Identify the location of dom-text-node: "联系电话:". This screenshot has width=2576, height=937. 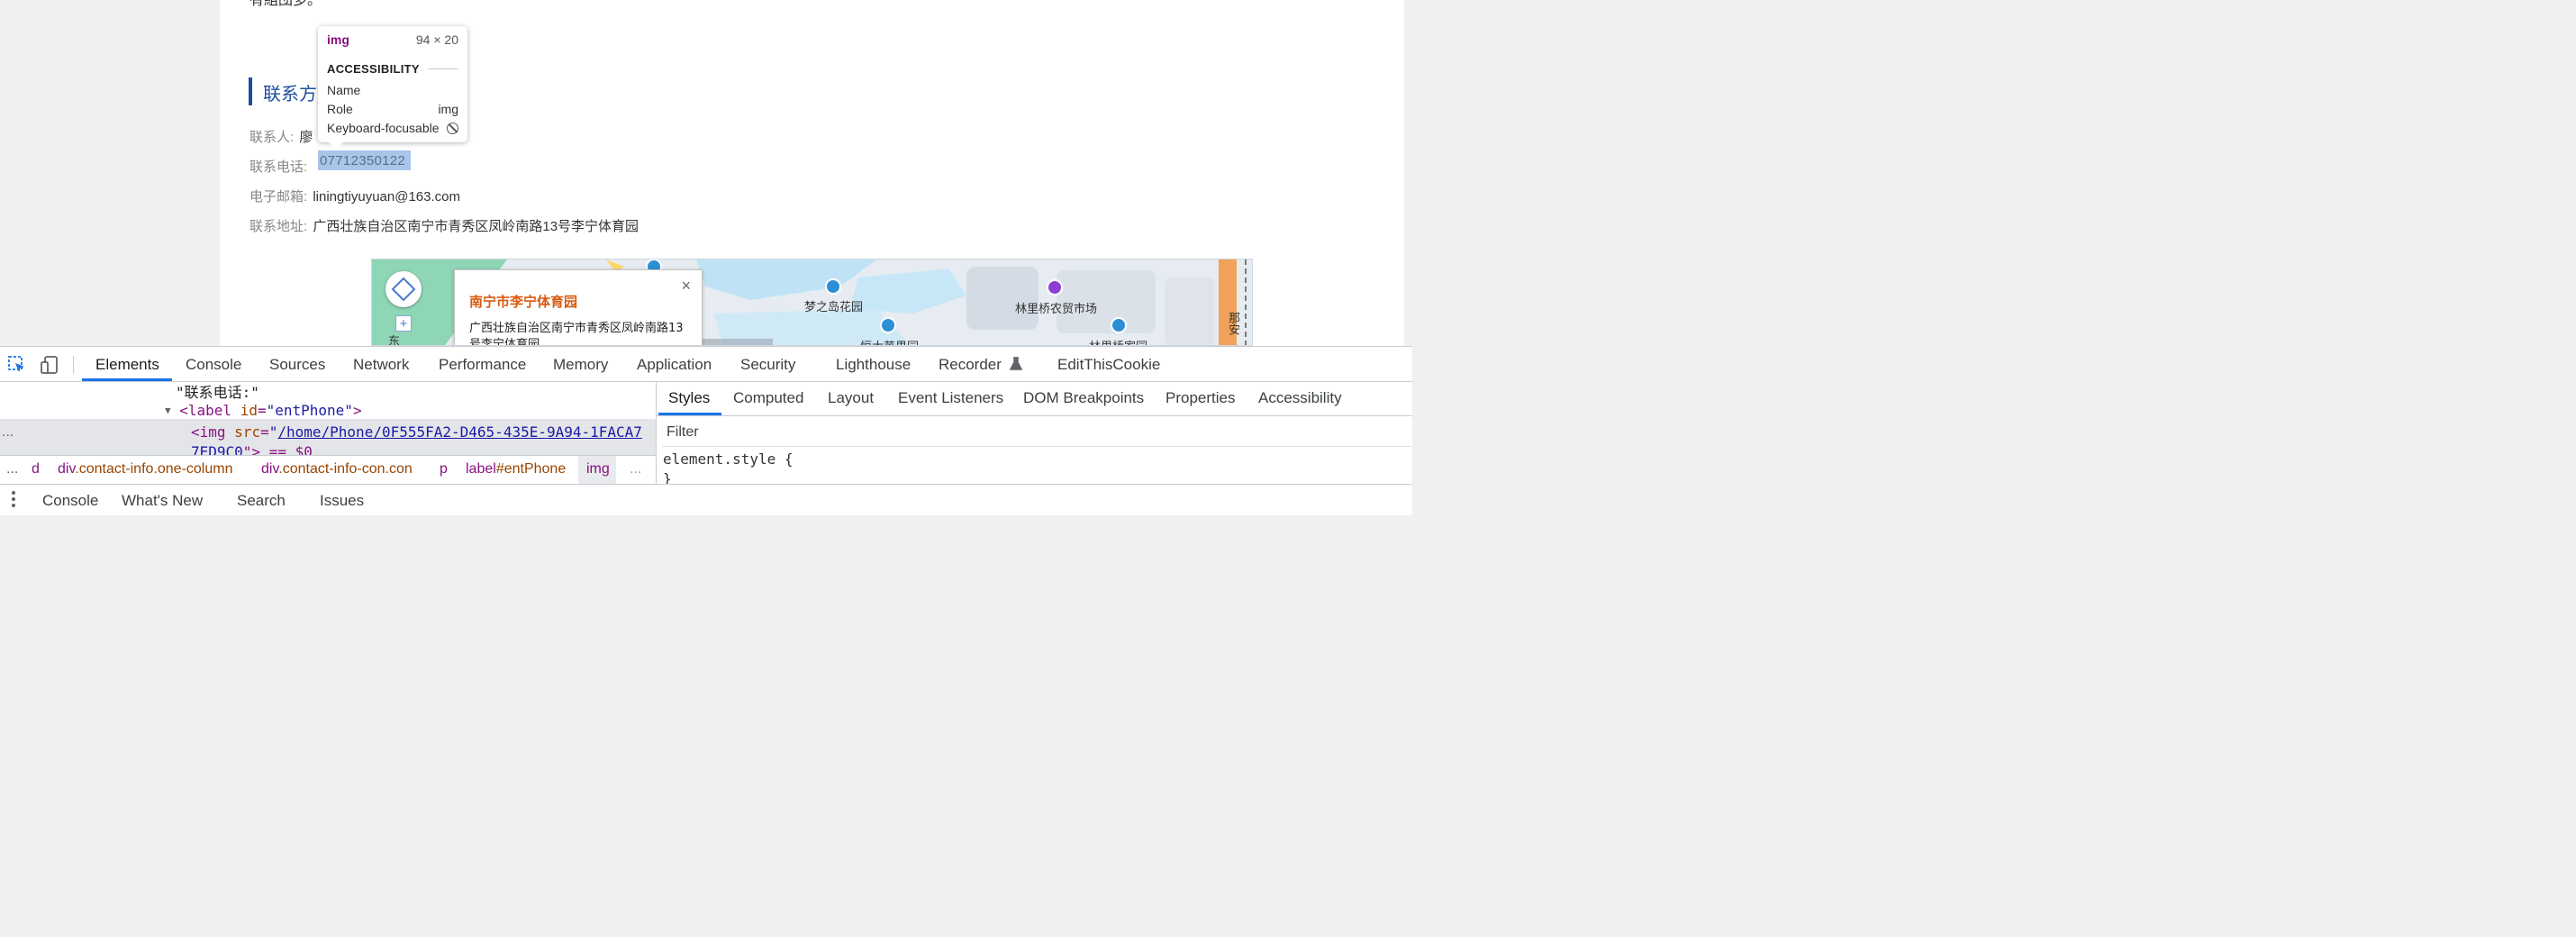
(217, 392).